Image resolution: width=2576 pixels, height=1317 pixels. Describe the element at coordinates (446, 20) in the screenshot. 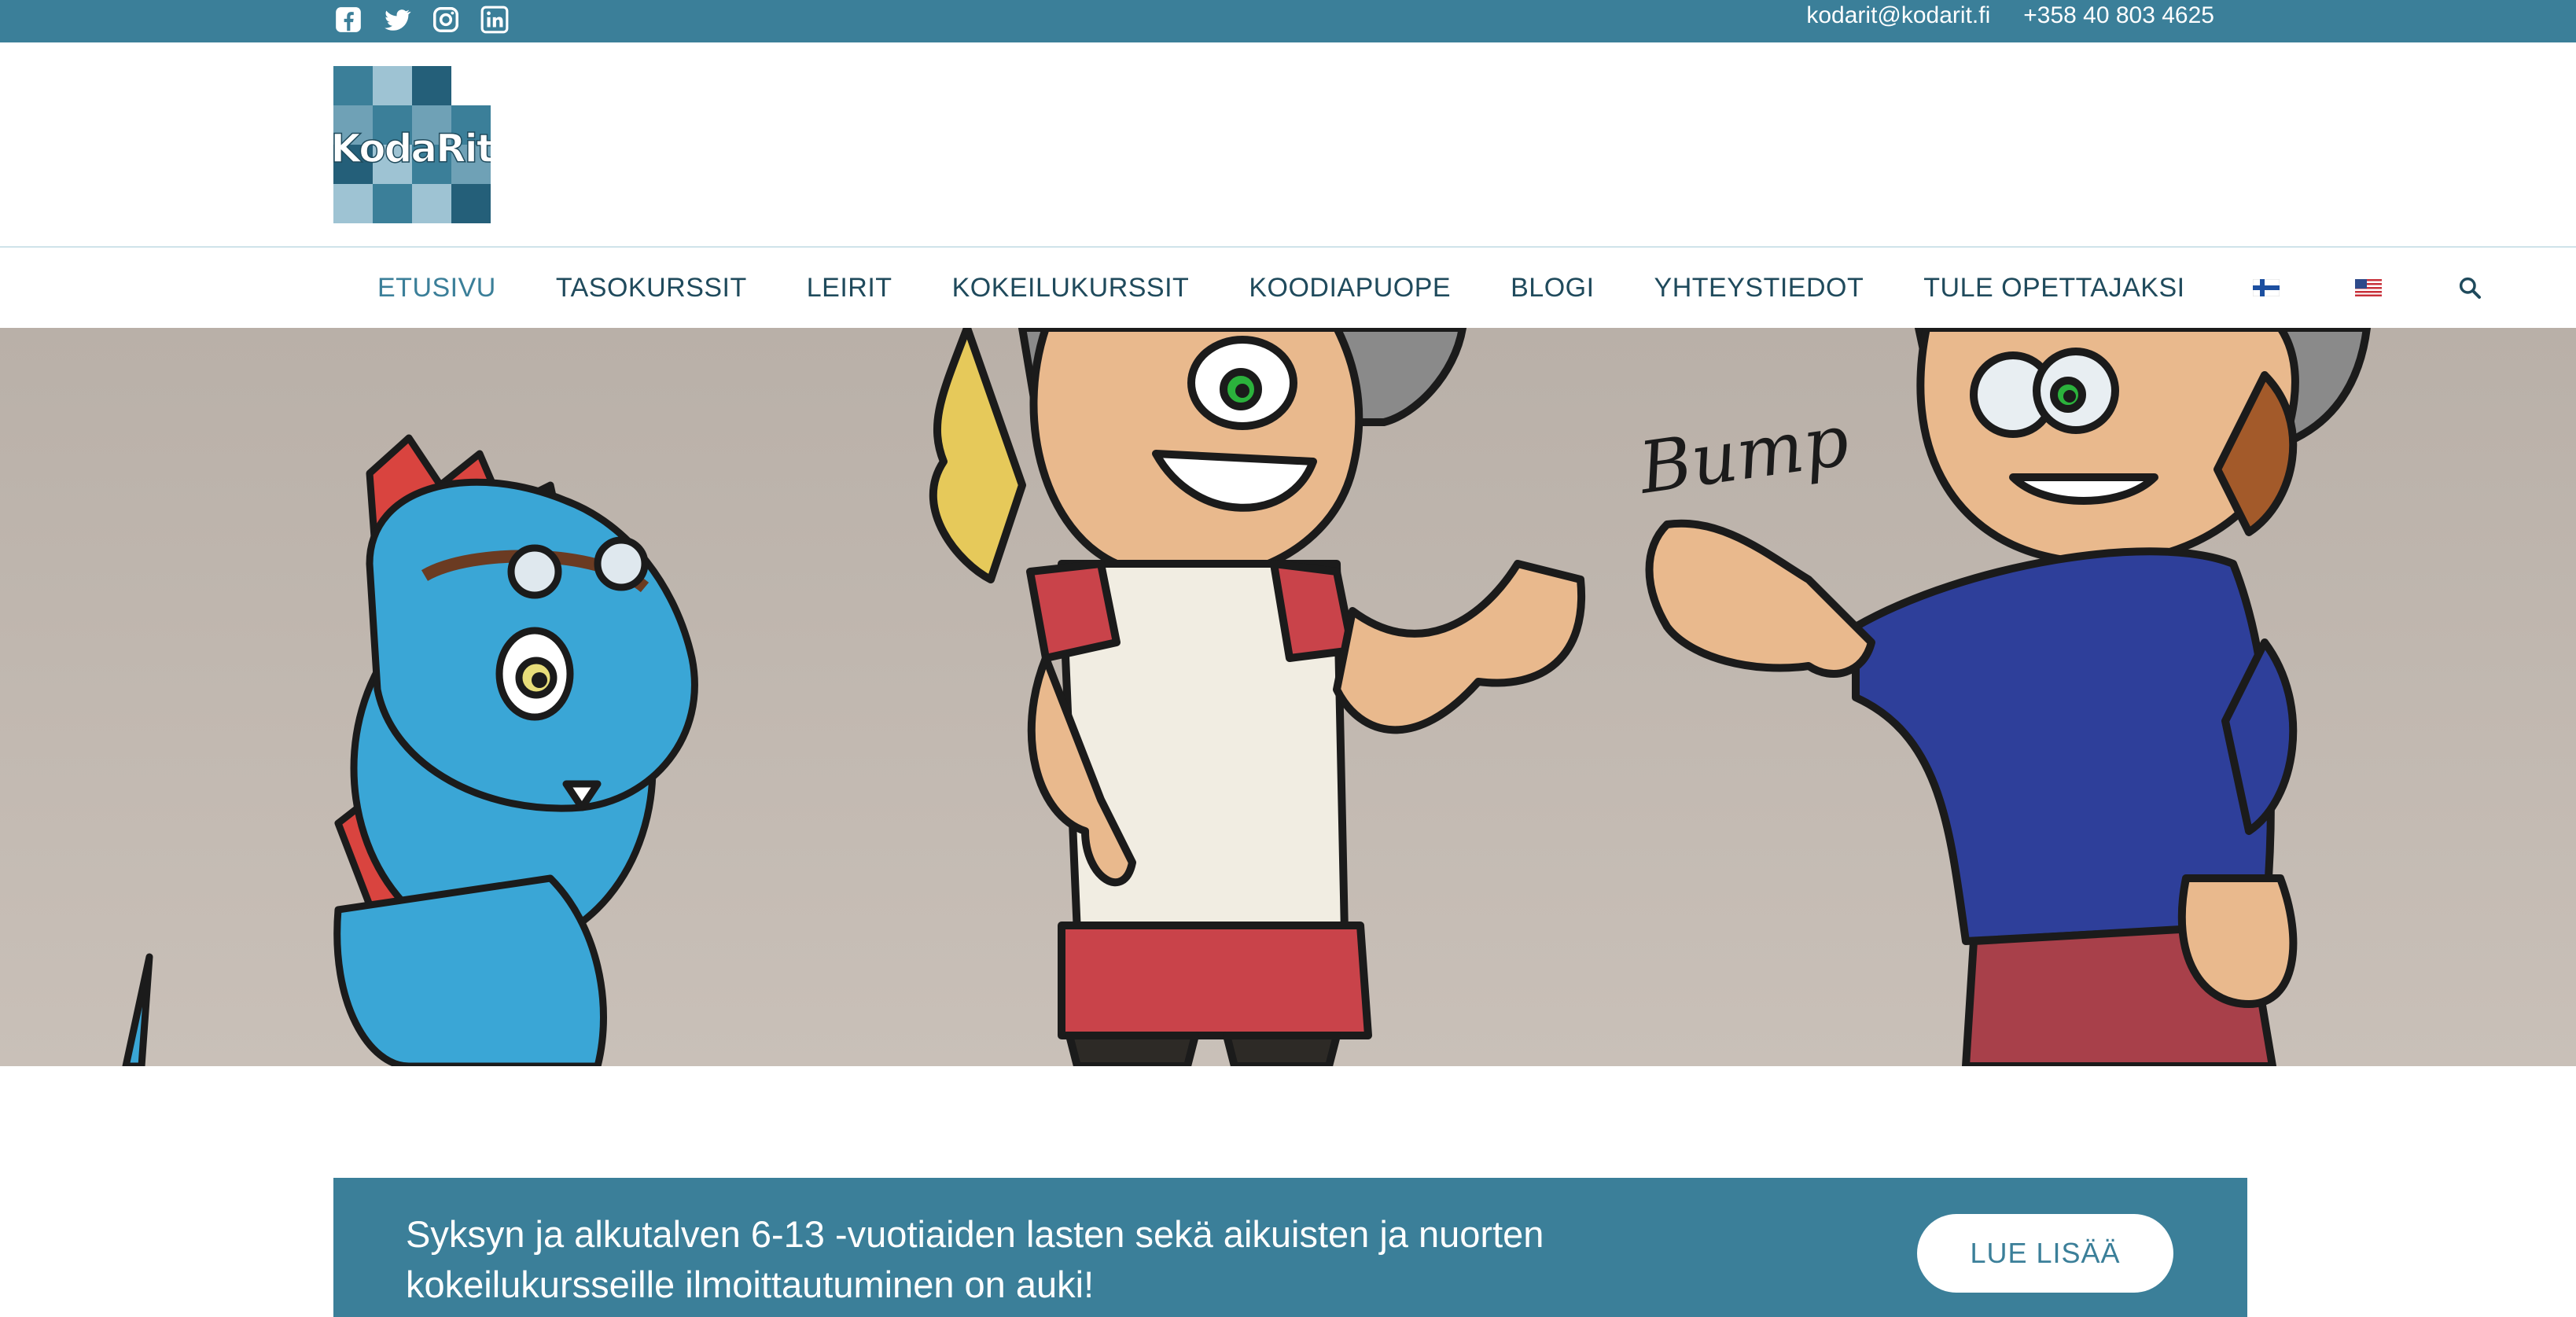

I see `instagram-icon` at that location.